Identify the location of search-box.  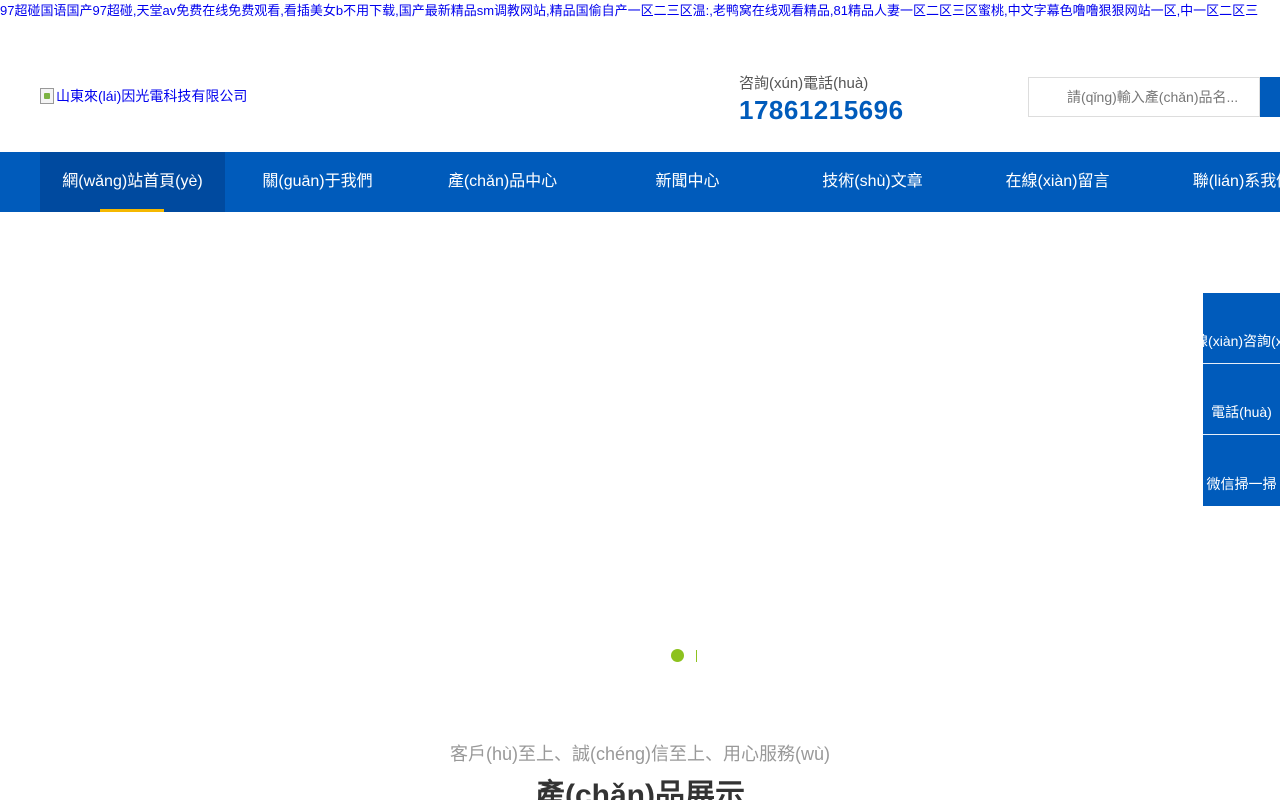
(1144, 97).